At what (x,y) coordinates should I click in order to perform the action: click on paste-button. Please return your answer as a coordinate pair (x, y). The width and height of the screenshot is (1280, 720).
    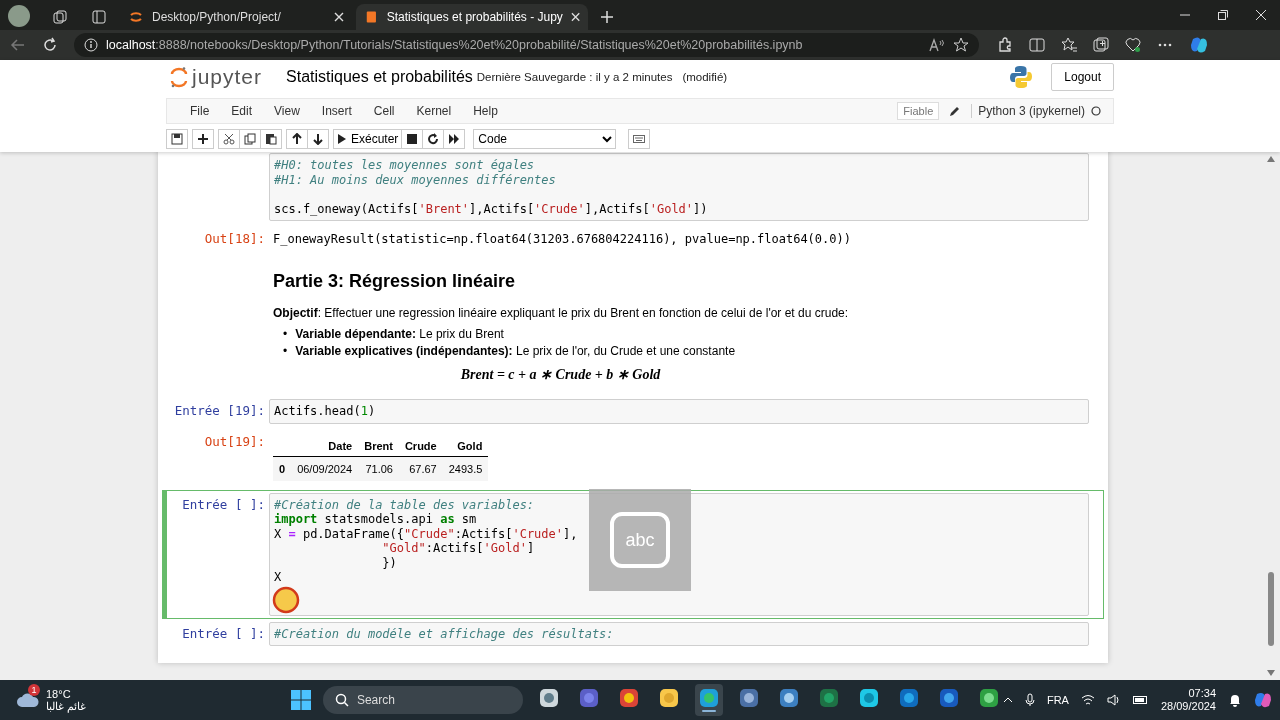
    Looking at the image, I should click on (271, 139).